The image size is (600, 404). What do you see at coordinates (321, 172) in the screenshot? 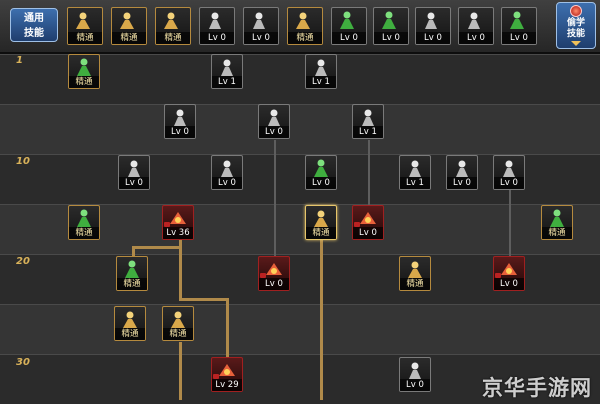
I see `green-armor-skill: Lv 0` at bounding box center [321, 172].